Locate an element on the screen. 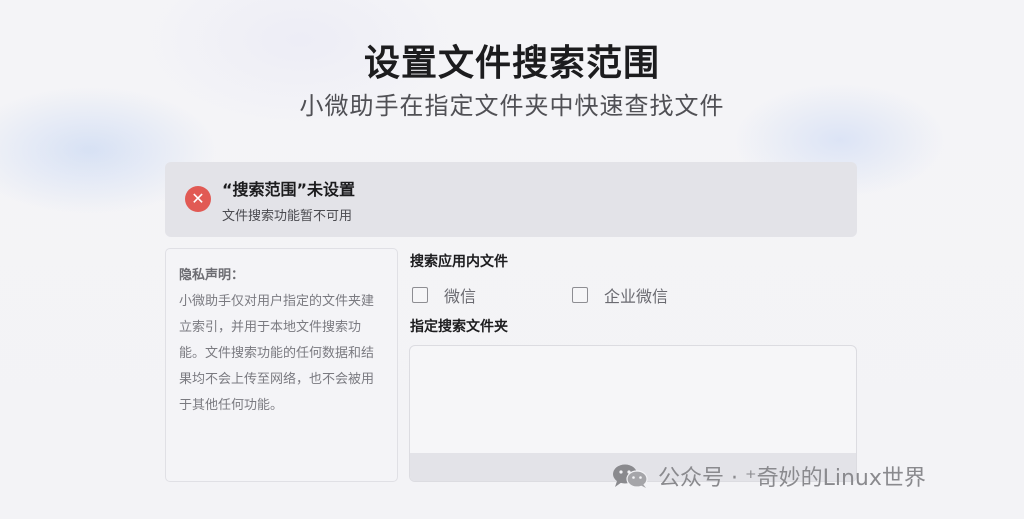 The width and height of the screenshot is (1024, 519). page-title: 设置文件搜索范围 is located at coordinates (511, 63).